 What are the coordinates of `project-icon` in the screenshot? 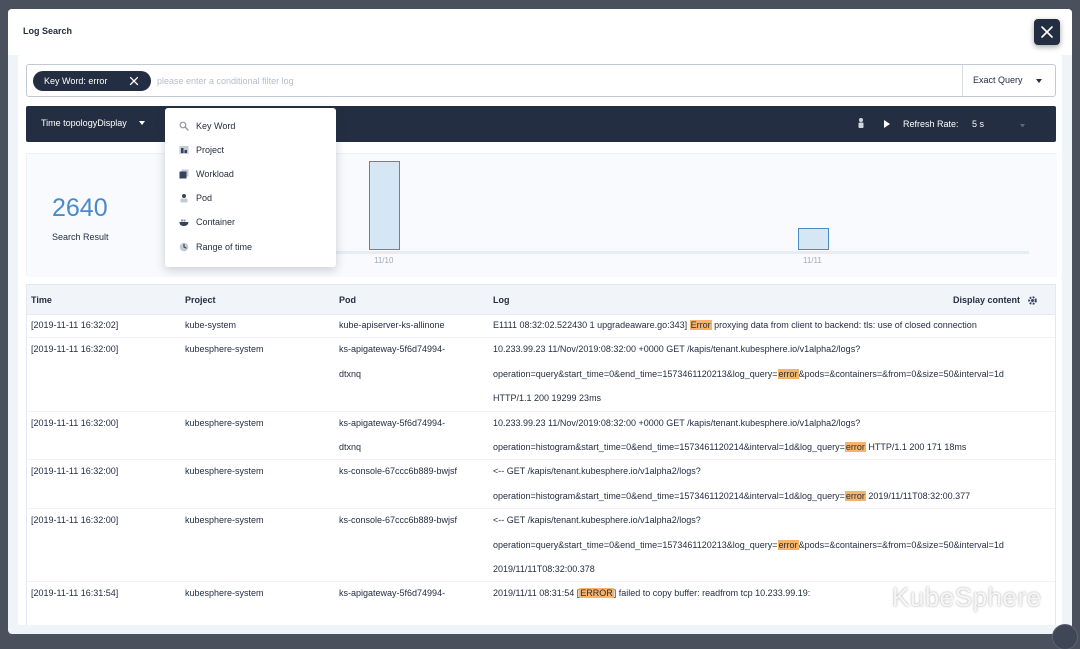 It's located at (184, 150).